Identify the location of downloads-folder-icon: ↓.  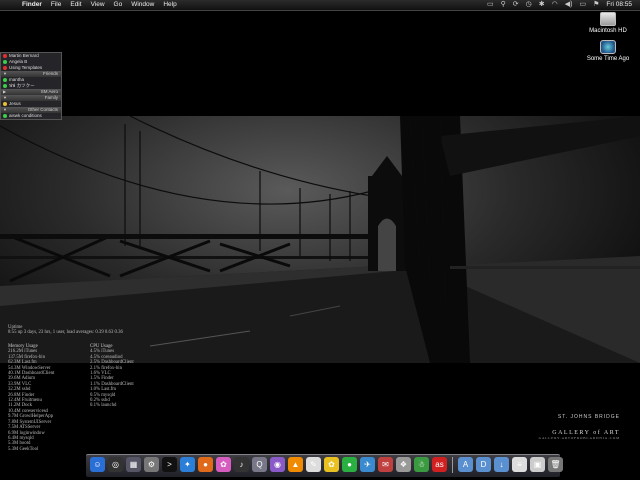
(501, 464).